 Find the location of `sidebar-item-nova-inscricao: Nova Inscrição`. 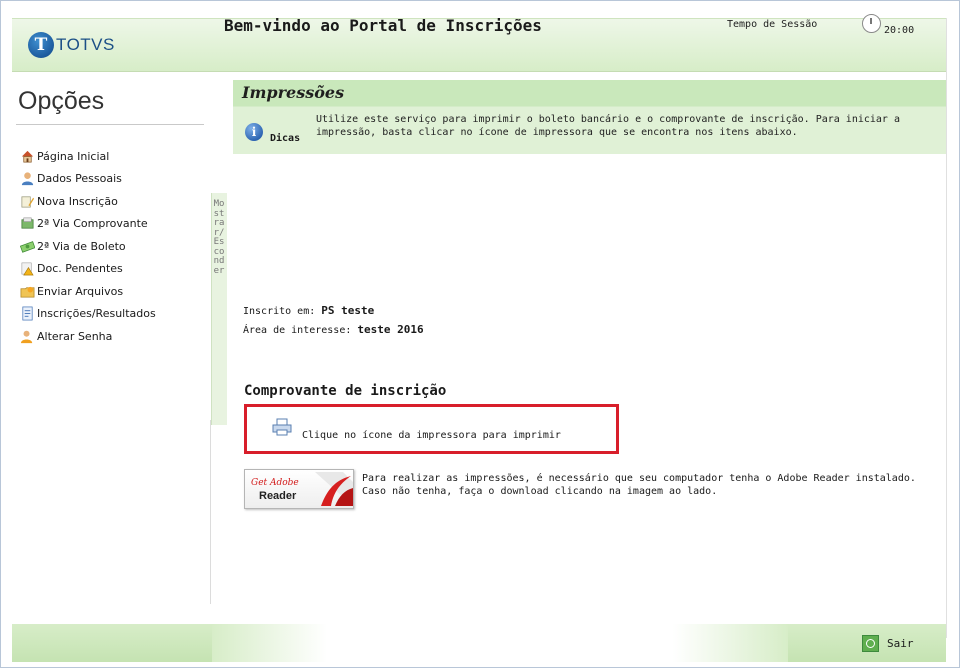

sidebar-item-nova-inscricao: Nova Inscrição is located at coordinates (88, 201).